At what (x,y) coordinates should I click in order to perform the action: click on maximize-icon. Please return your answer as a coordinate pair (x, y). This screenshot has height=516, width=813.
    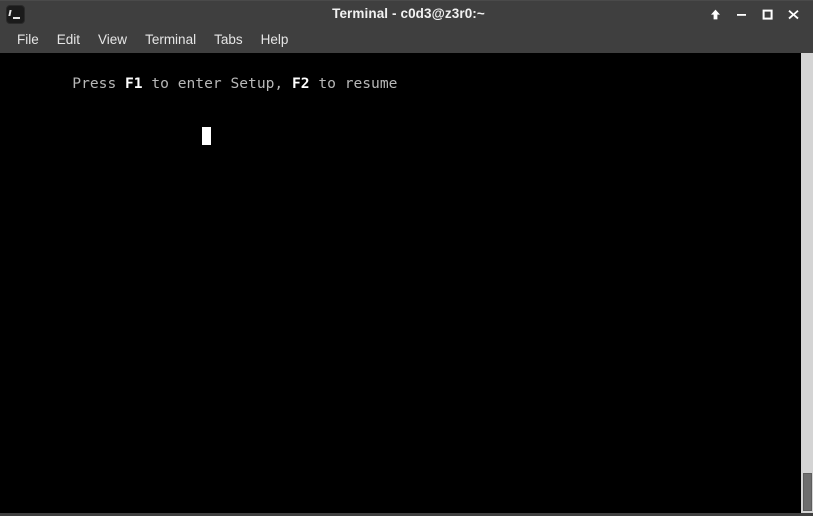
    Looking at the image, I should click on (767, 14).